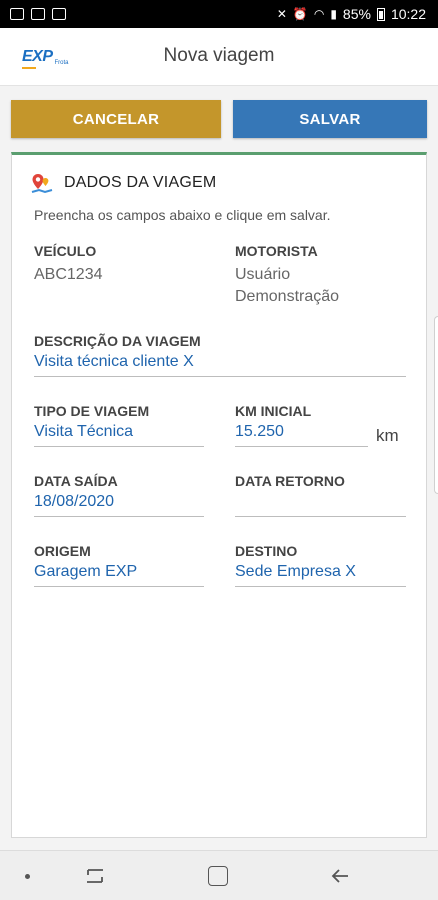  Describe the element at coordinates (27, 876) in the screenshot. I see `dot-icon` at that location.